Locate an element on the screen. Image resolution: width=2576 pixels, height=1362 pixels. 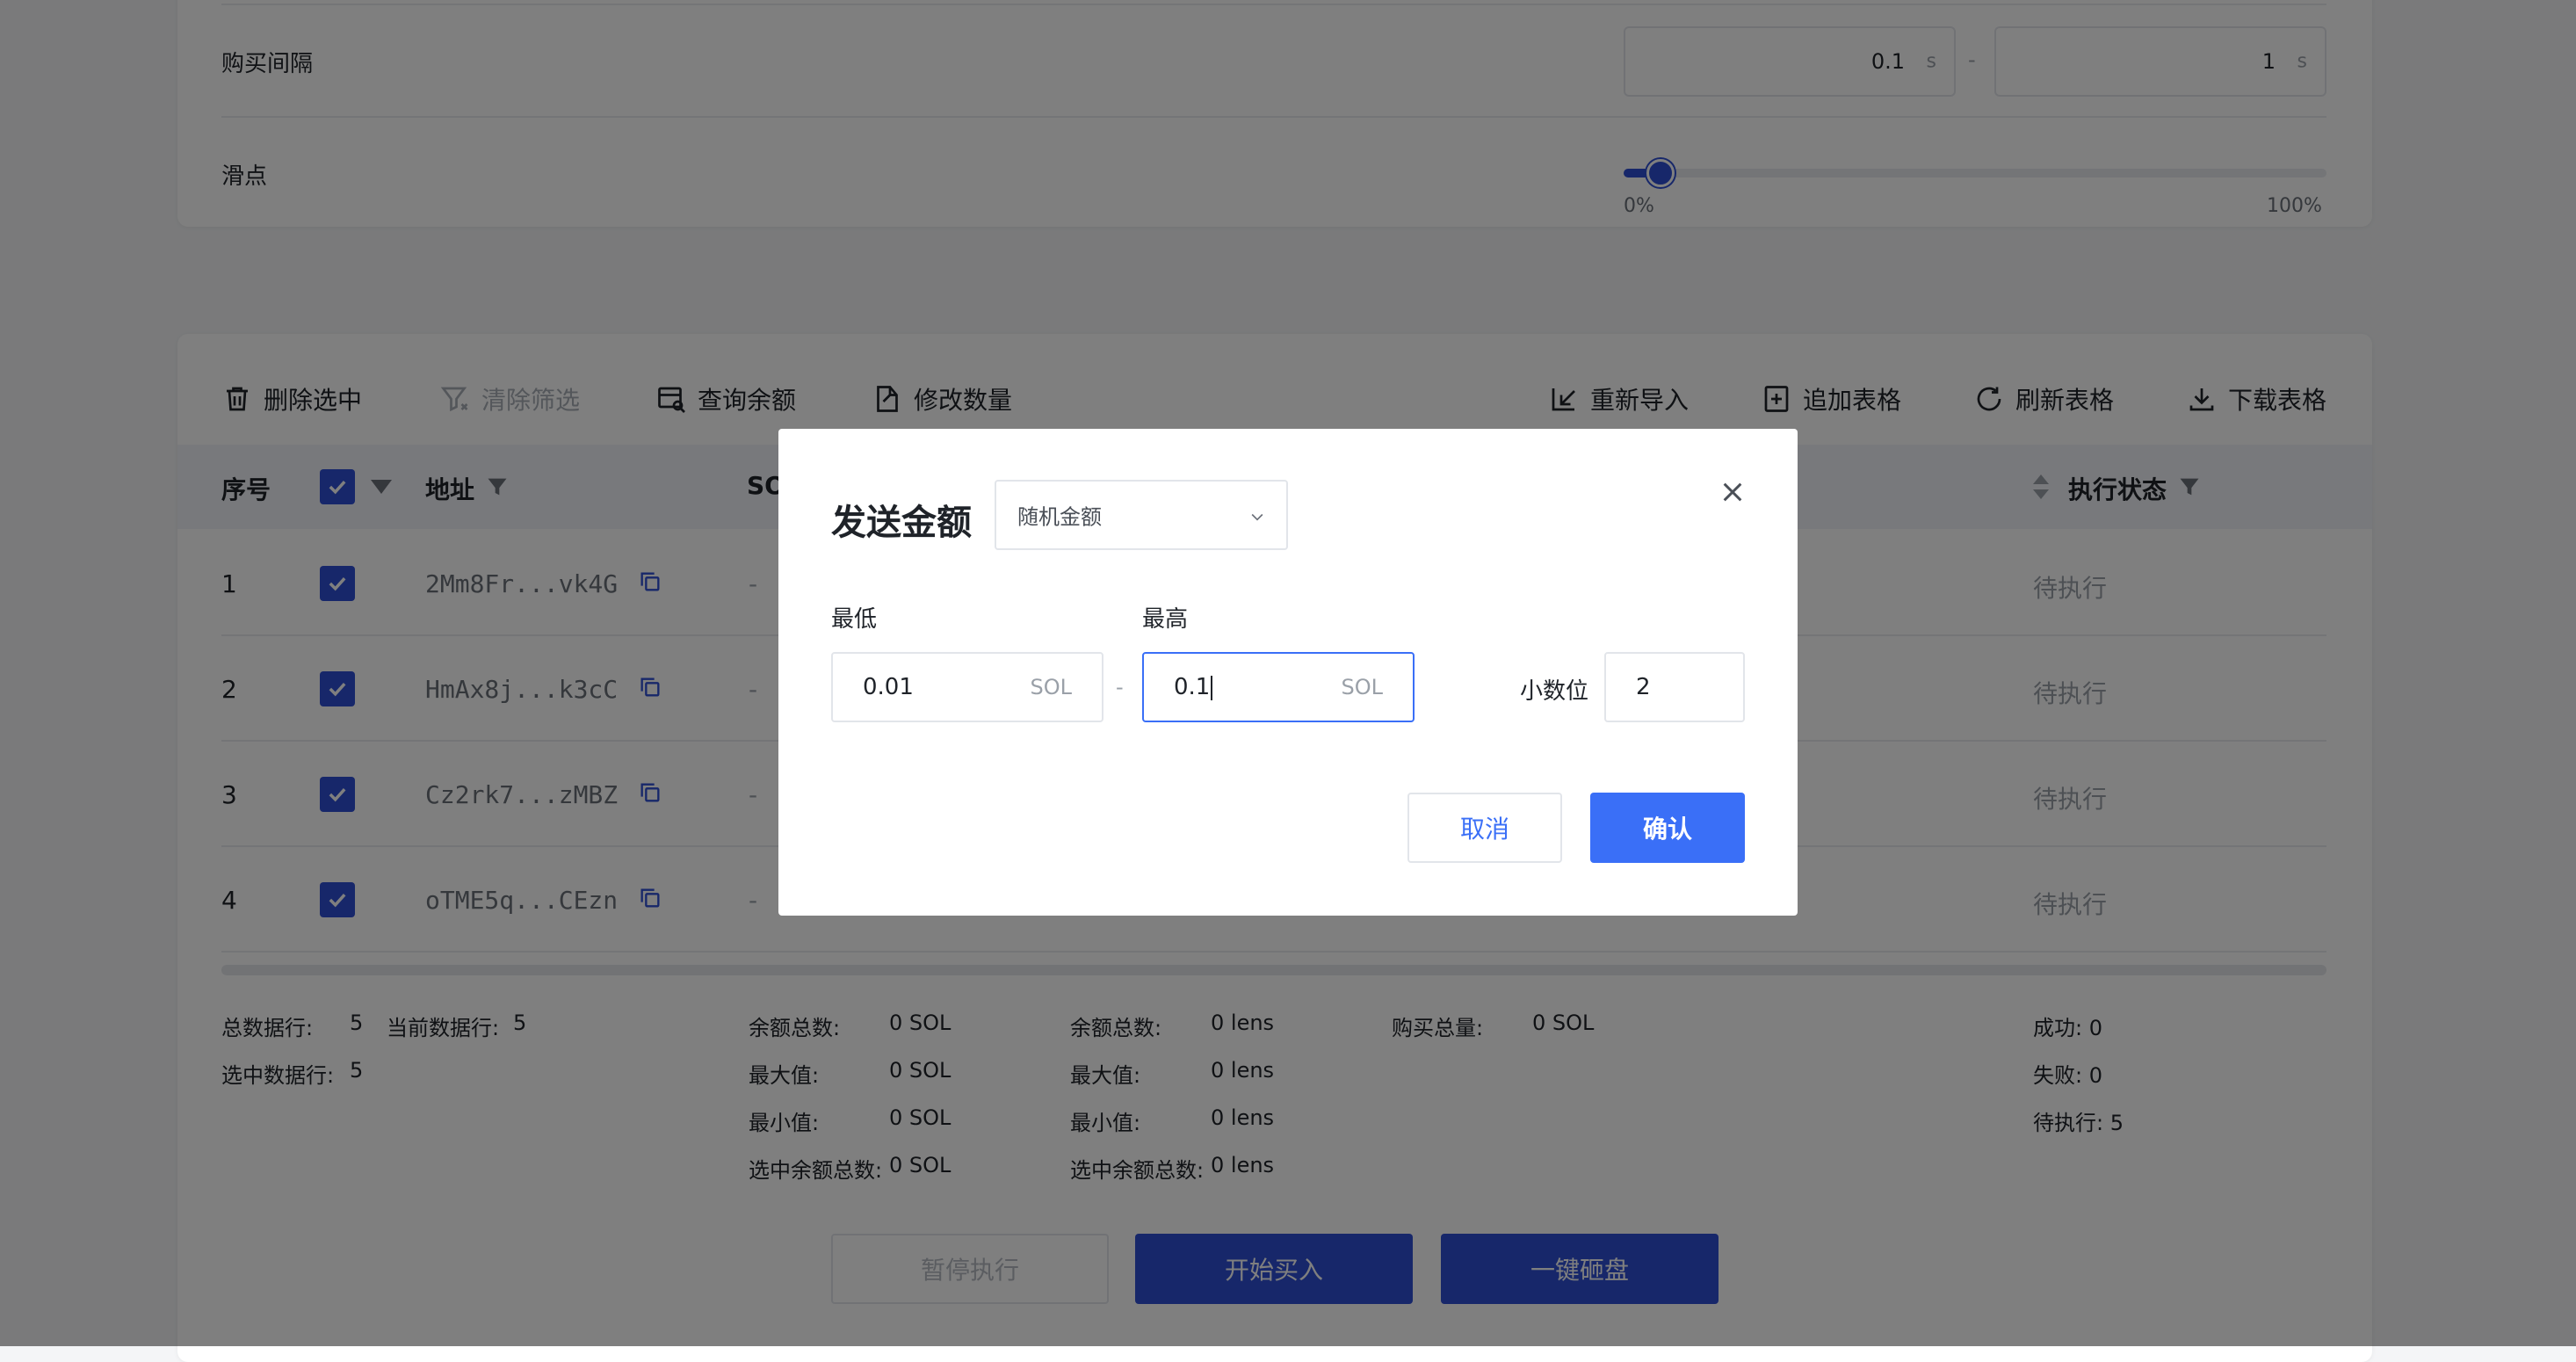
text-cursor is located at coordinates (1212, 687).